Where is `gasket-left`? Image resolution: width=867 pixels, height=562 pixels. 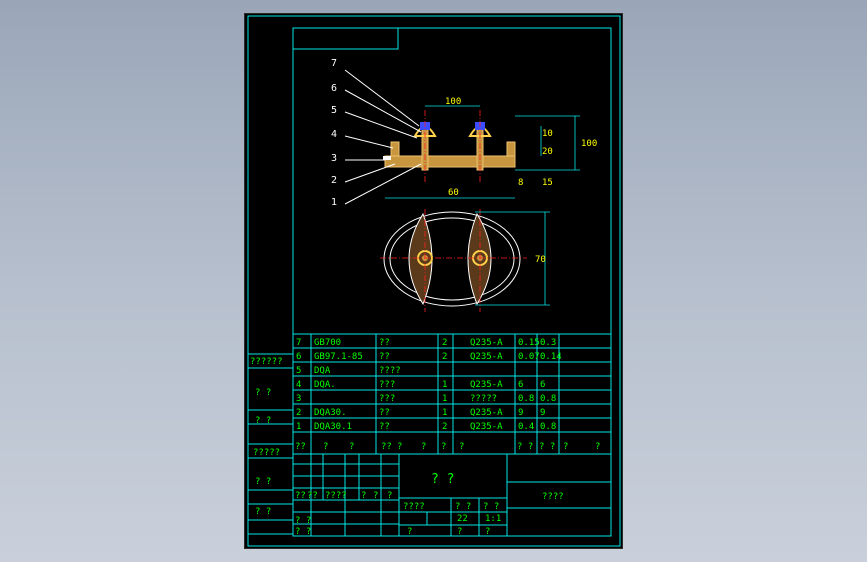 gasket-left is located at coordinates (387, 158).